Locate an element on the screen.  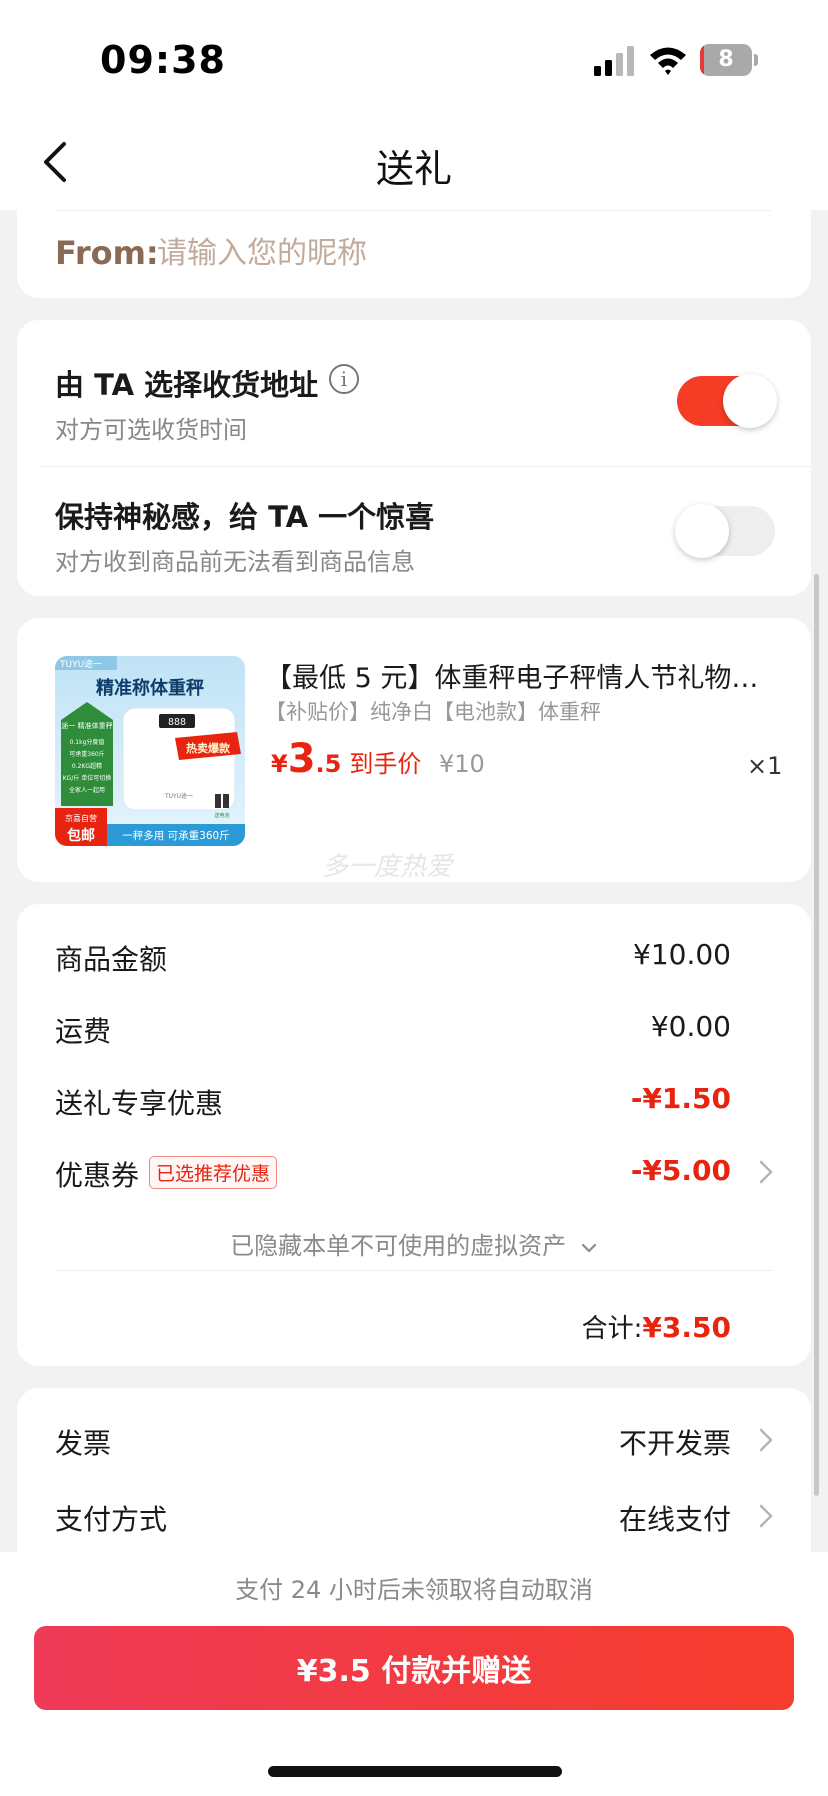
shipping-value: ¥0.00 is located at coordinates (690, 1026).